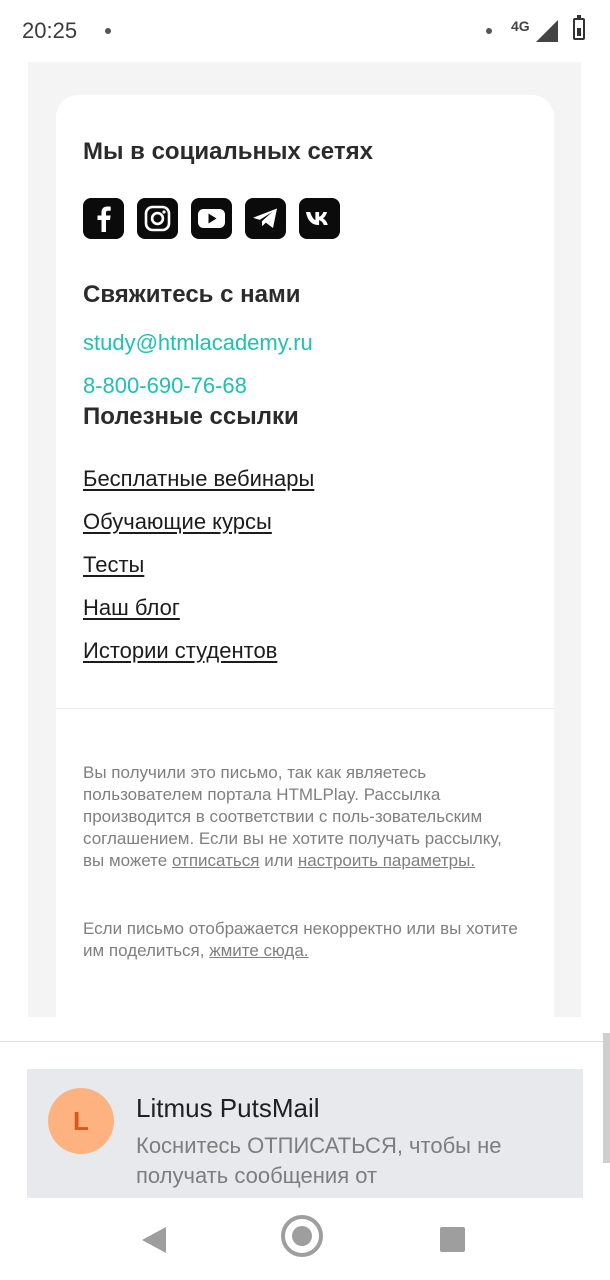 The width and height of the screenshot is (610, 1280). I want to click on status-bar: 20:25 4G, so click(305, 31).